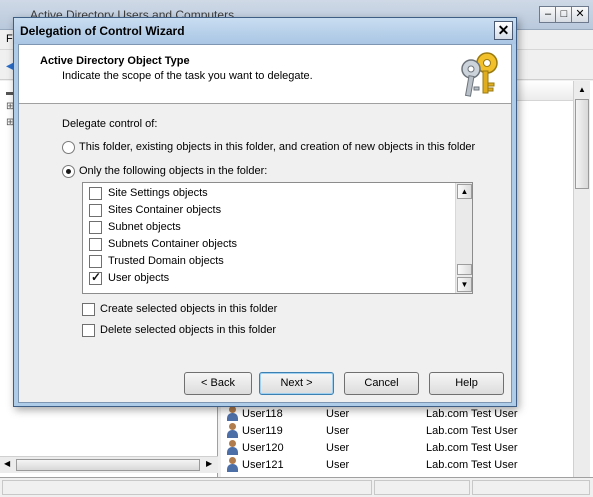 Image resolution: width=593 pixels, height=497 pixels. Describe the element at coordinates (262, 431) in the screenshot. I see `user-name: User119` at that location.